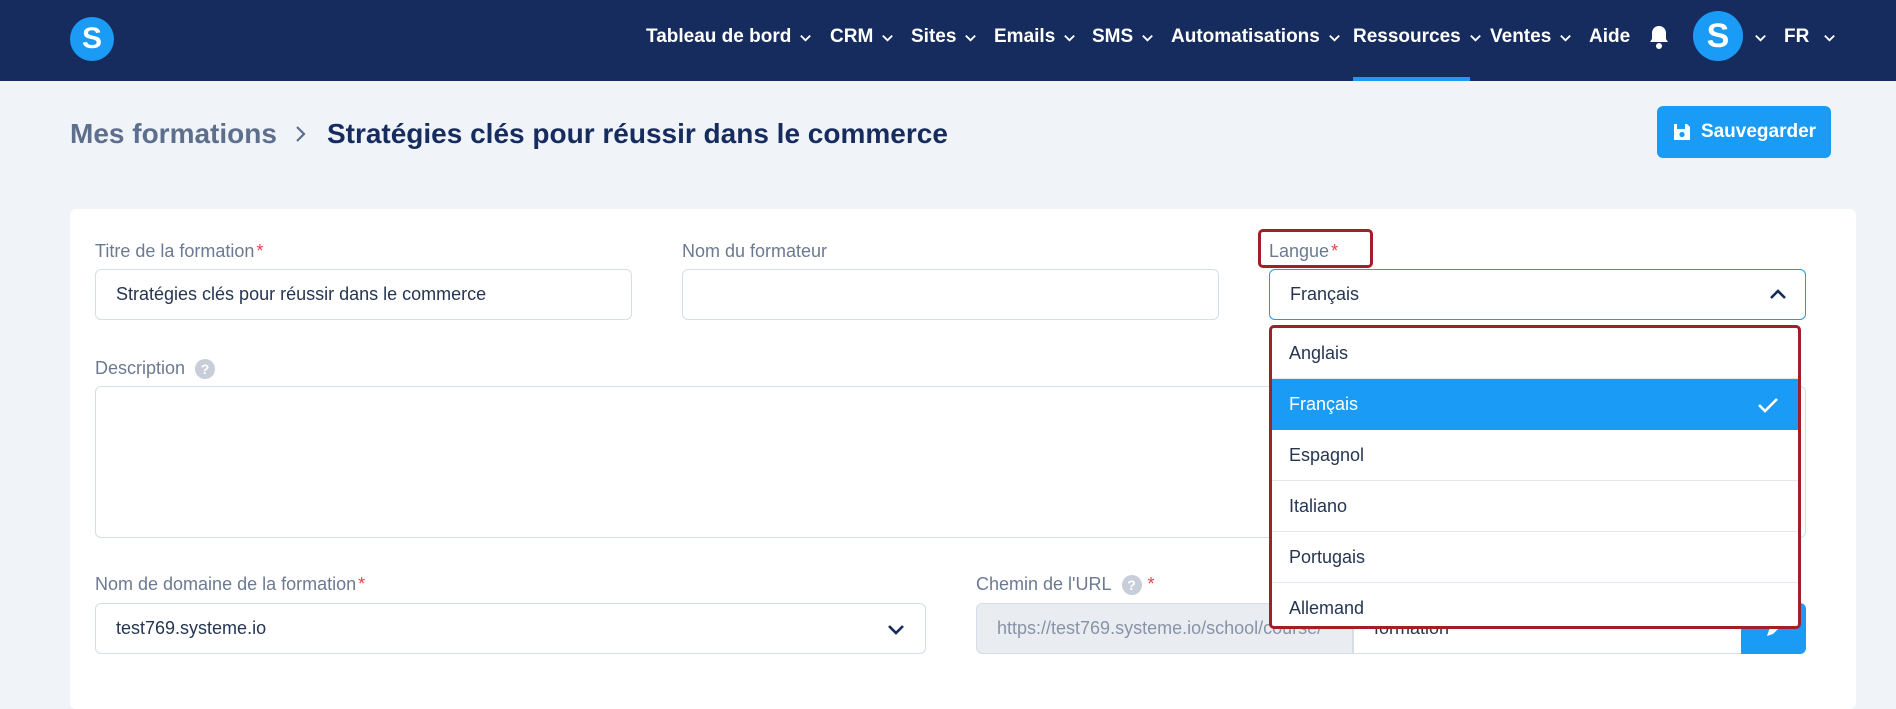 Image resolution: width=1896 pixels, height=709 pixels. Describe the element at coordinates (950, 294) in the screenshot. I see `instructor-name-input` at that location.